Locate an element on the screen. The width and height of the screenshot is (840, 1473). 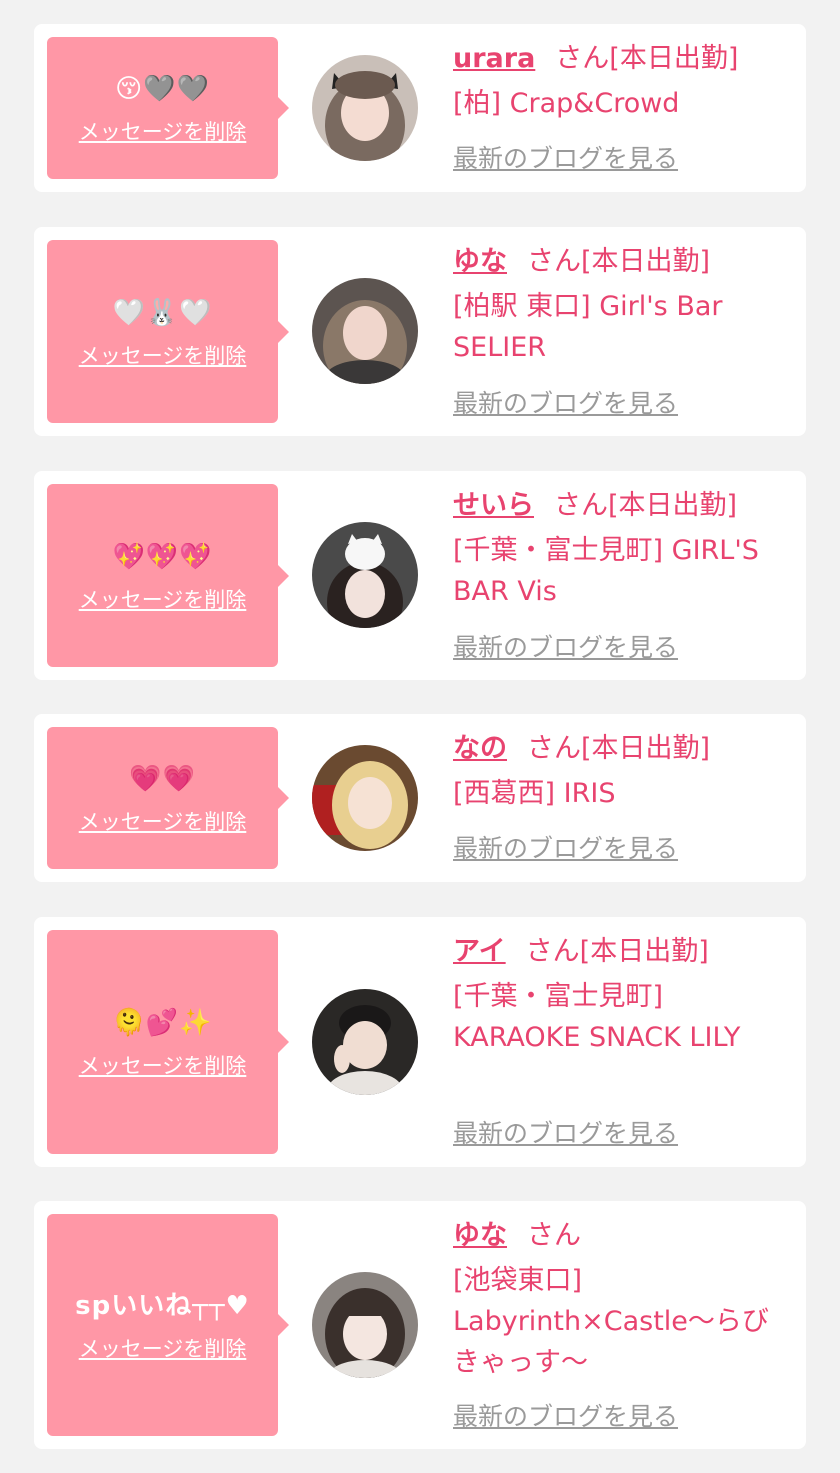
cast-info: アイ さん[本日出勤] [千葉・富士見町] KARAOKE SNACK LILY is located at coordinates (623, 994).